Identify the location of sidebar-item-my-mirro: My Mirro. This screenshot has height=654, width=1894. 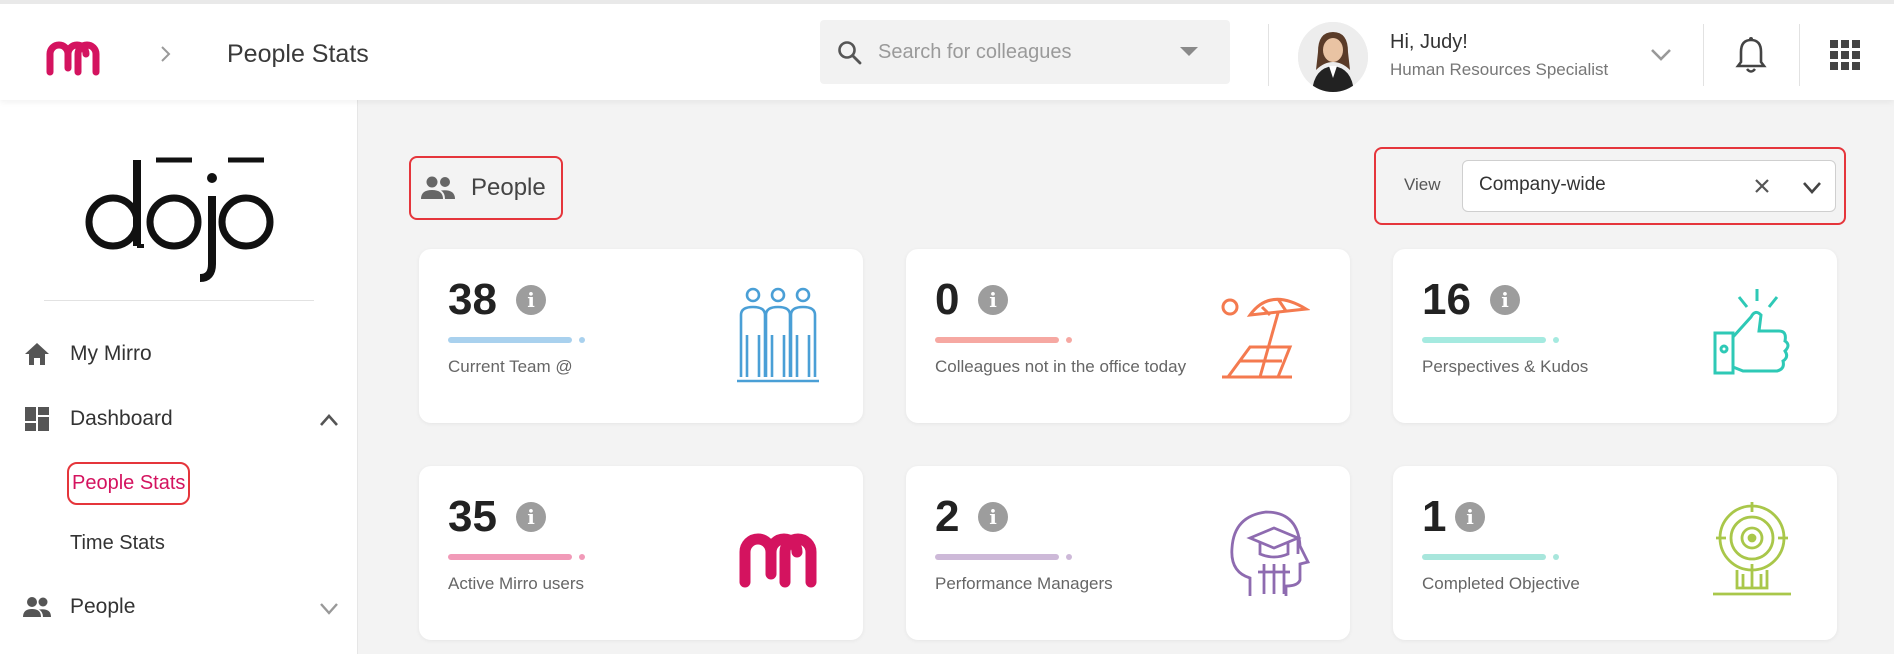
(87, 354).